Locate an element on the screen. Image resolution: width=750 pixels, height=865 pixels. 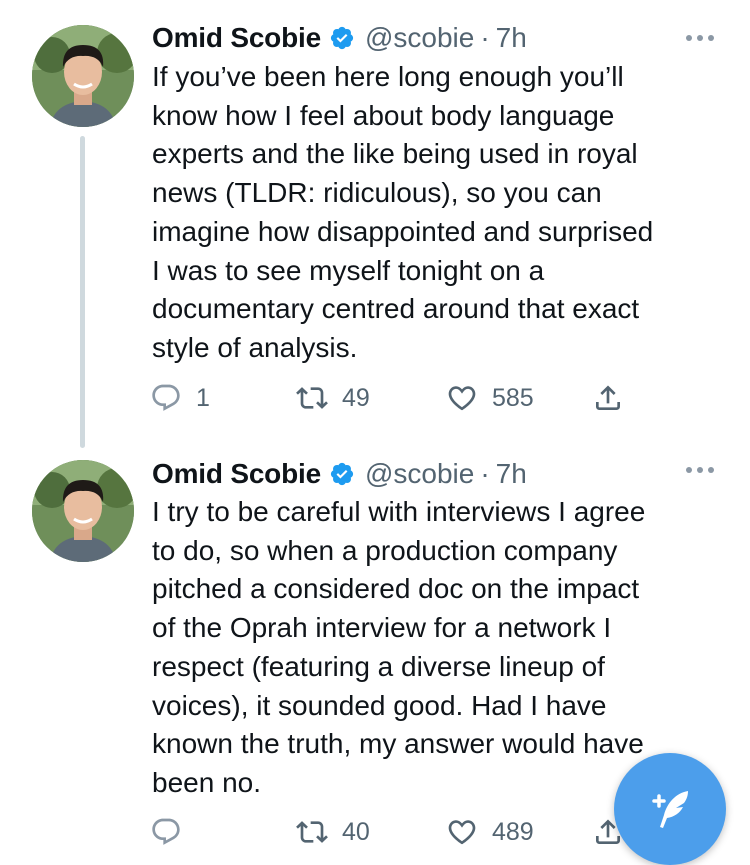
share-icon is located at coordinates (608, 397).